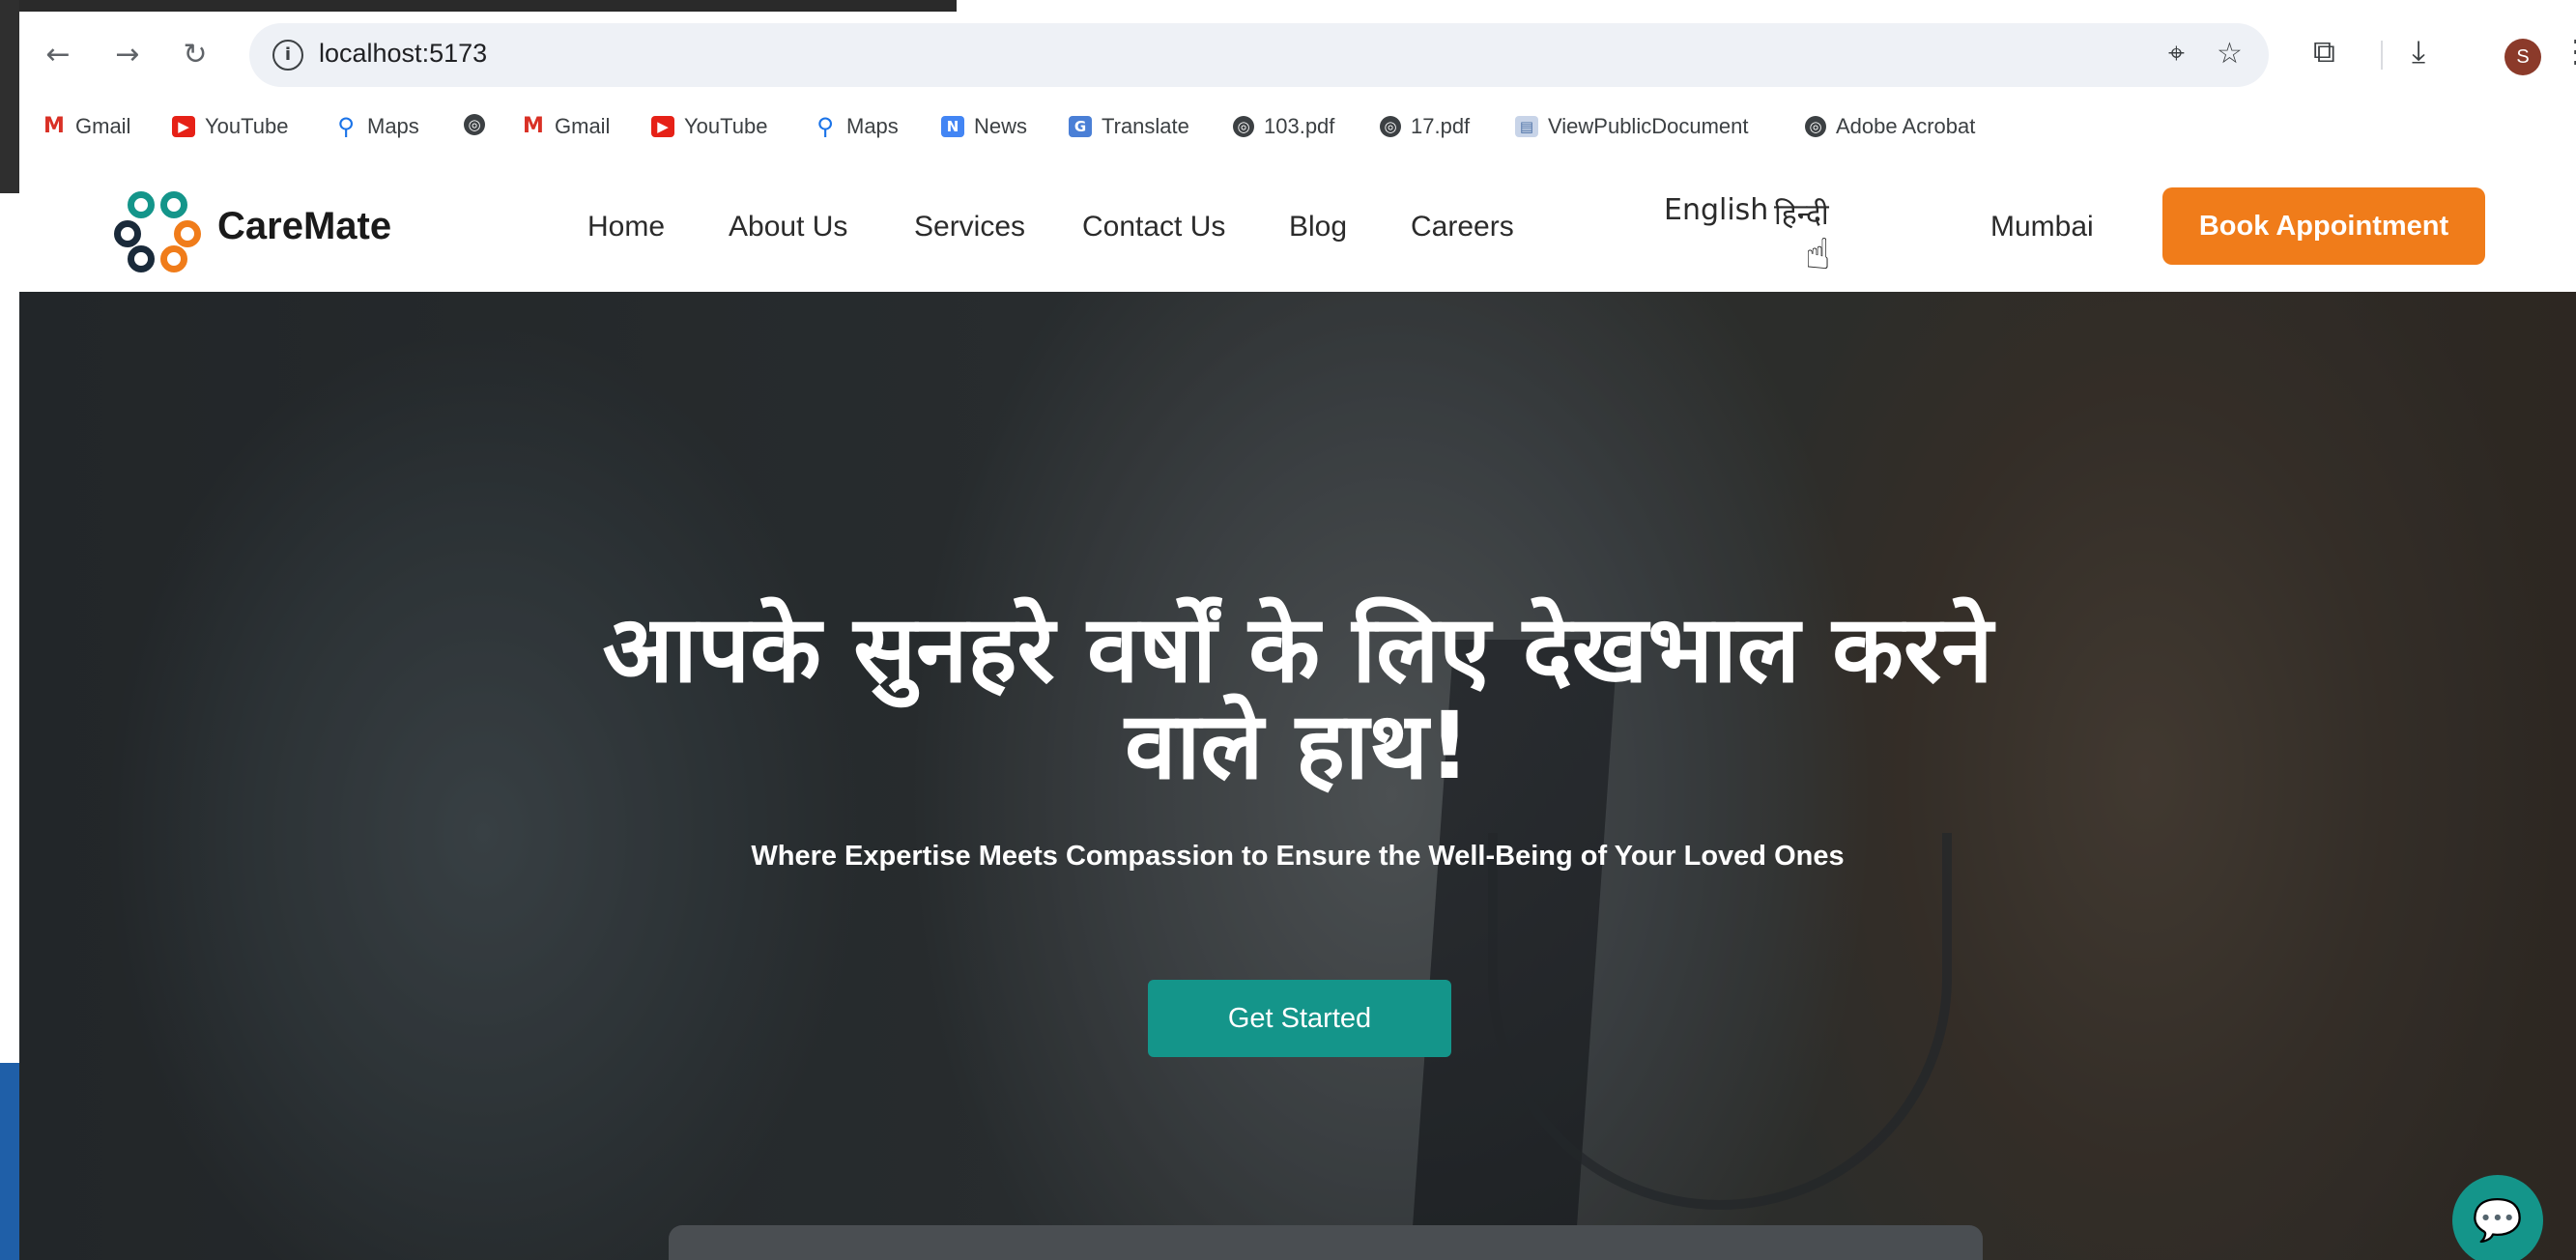 The height and width of the screenshot is (1260, 2576). Describe the element at coordinates (58, 54) in the screenshot. I see `back-arrow-icon: ←` at that location.